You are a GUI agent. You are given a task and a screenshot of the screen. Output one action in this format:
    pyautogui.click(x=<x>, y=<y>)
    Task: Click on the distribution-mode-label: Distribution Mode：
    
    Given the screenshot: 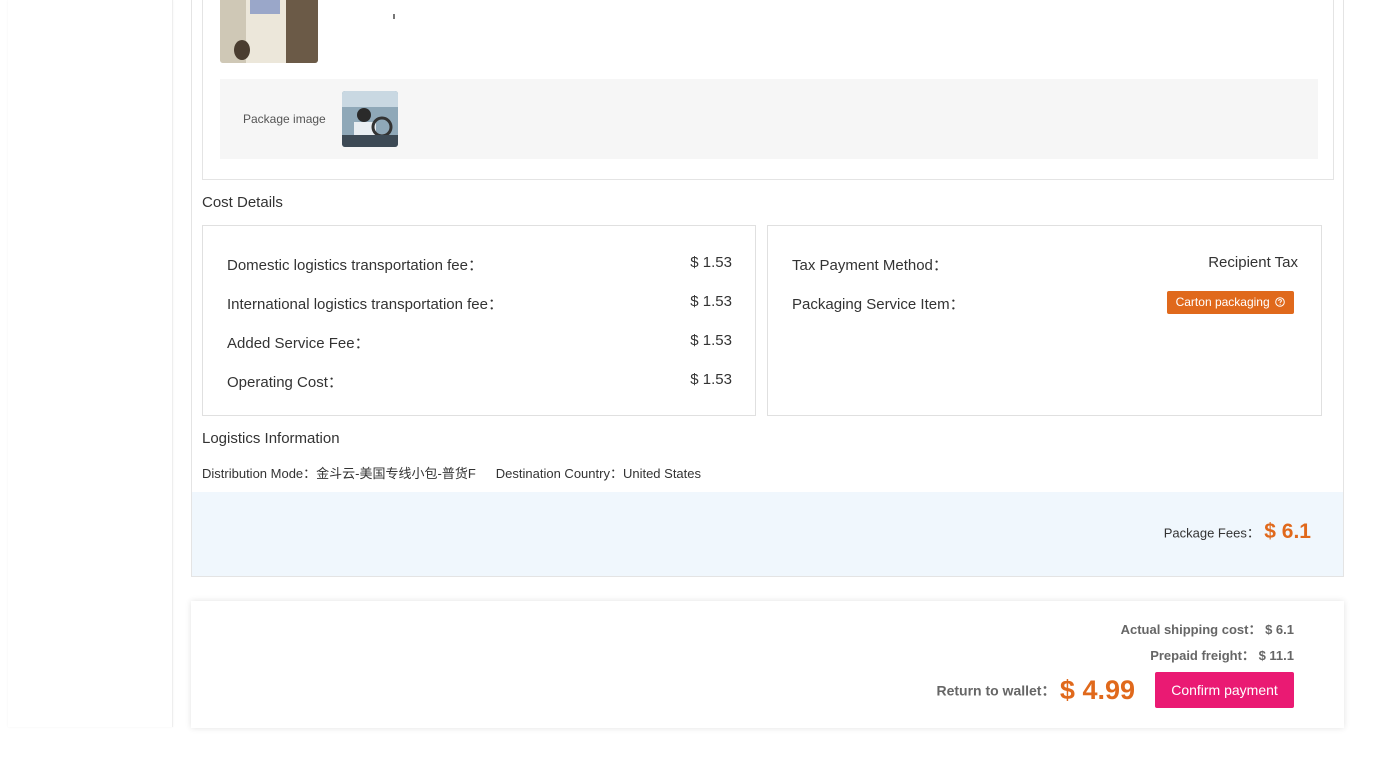 What is the action you would take?
    pyautogui.click(x=259, y=473)
    